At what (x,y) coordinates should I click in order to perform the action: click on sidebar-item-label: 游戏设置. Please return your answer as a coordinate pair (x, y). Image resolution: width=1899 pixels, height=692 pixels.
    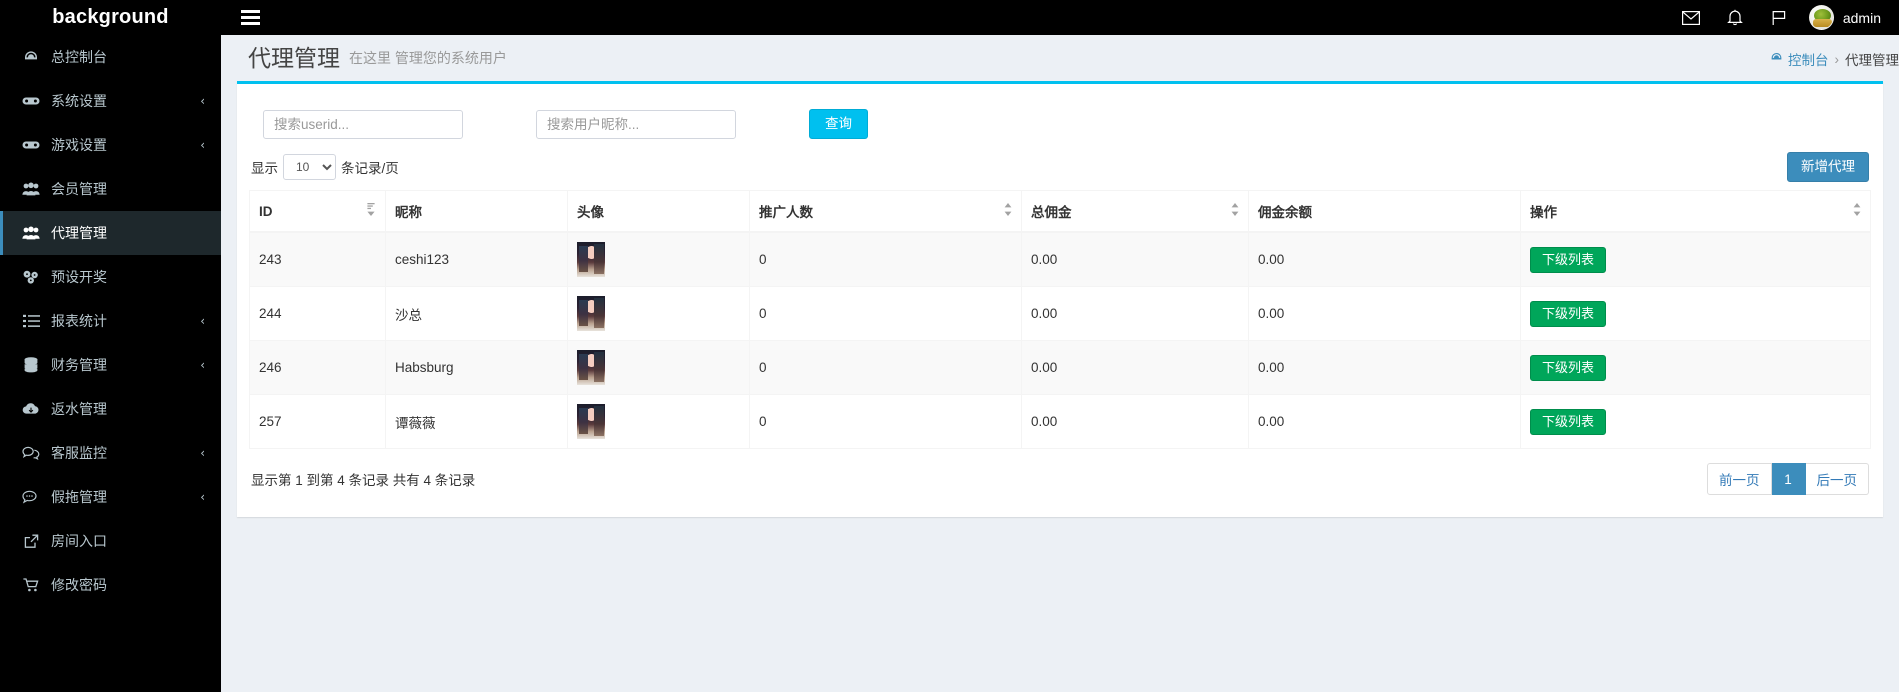
    Looking at the image, I should click on (79, 145).